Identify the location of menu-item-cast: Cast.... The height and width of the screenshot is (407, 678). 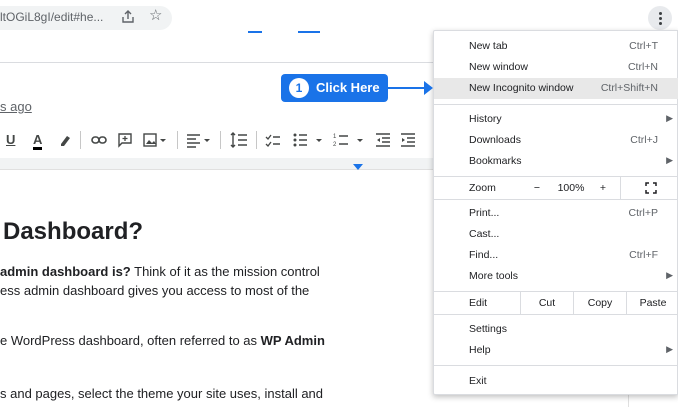
(556, 234).